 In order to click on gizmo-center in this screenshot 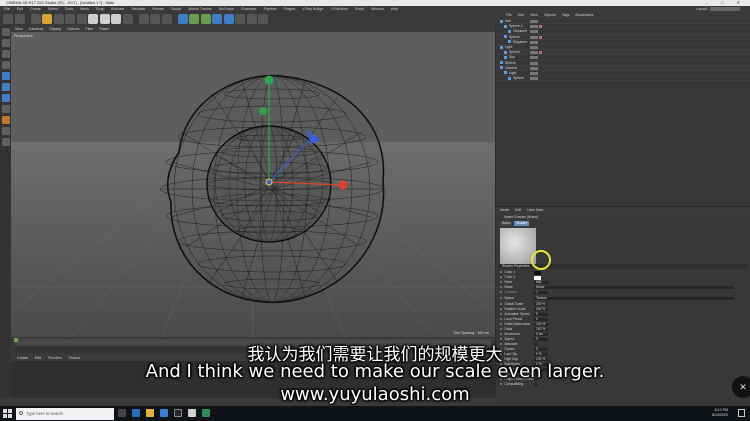, I will do `click(269, 182)`.